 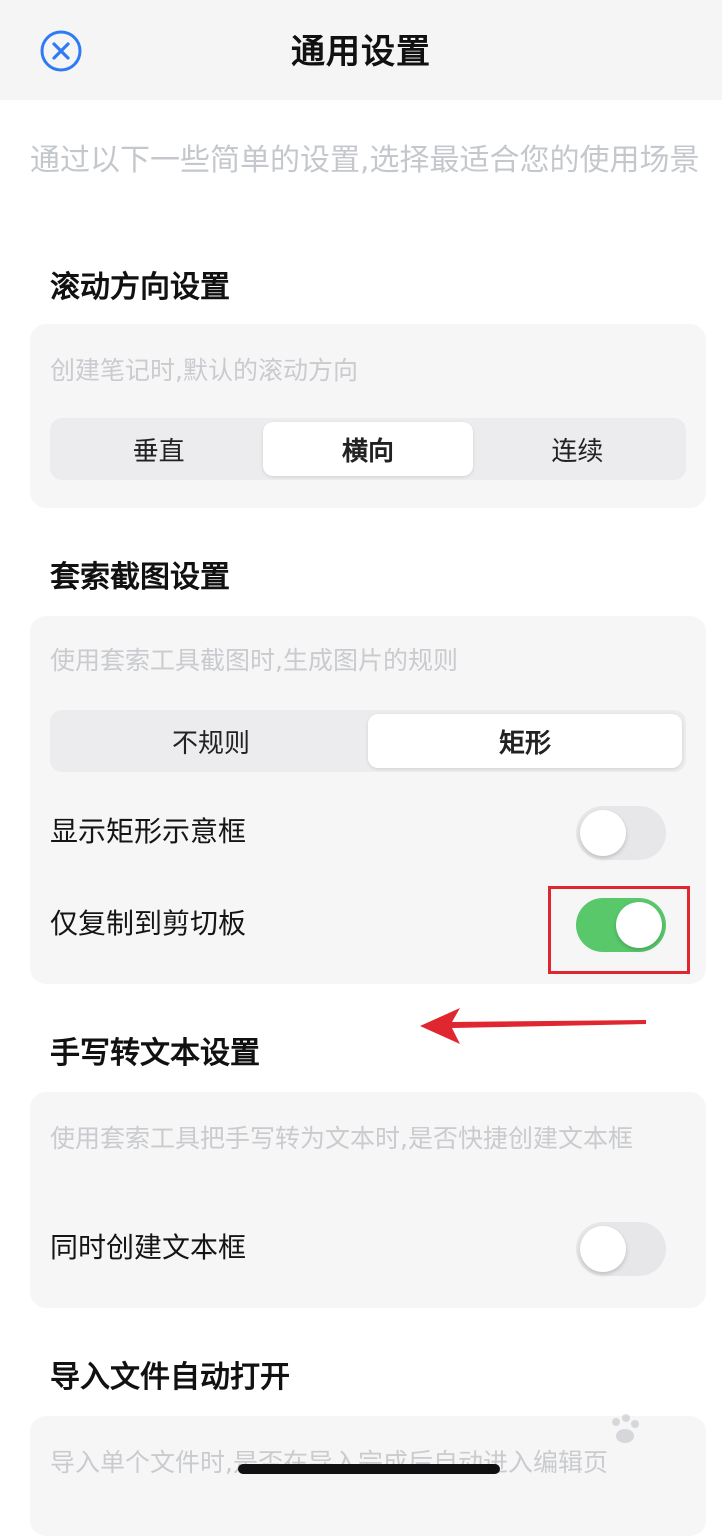 What do you see at coordinates (577, 449) in the screenshot?
I see `segment-continuous: 连续` at bounding box center [577, 449].